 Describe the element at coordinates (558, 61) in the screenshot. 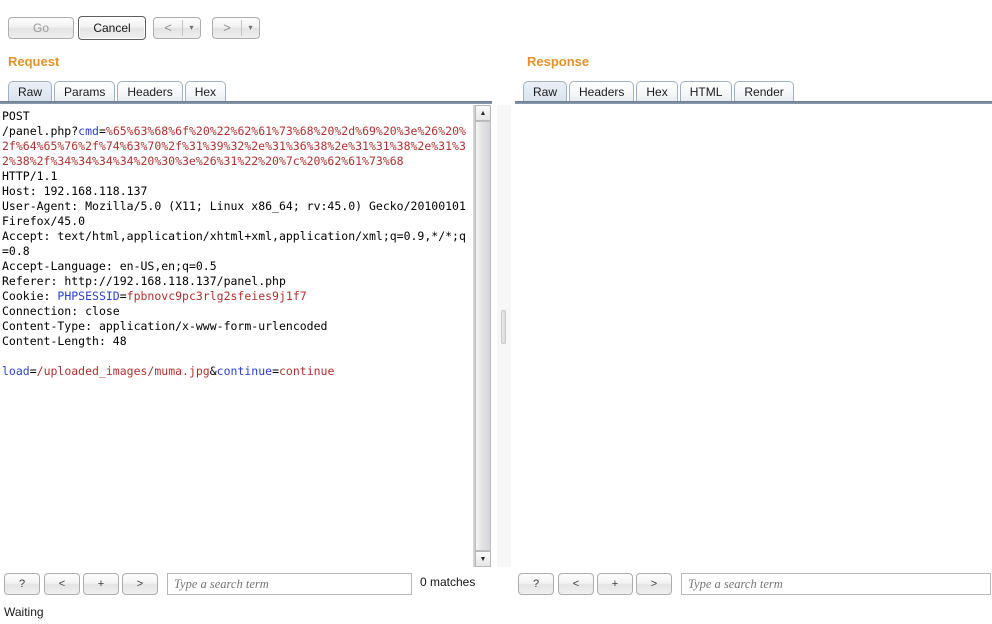

I see `response-panel-title: Response` at that location.